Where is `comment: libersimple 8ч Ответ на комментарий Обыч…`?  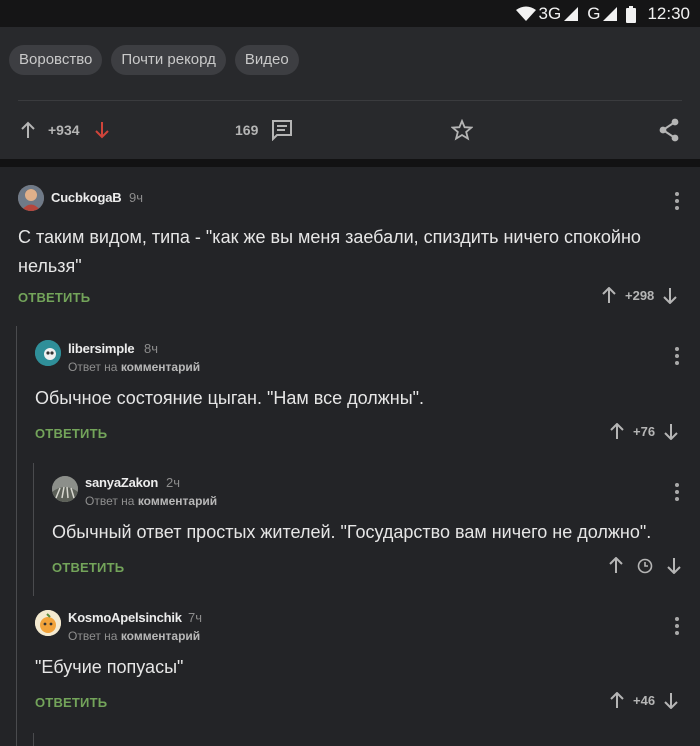 comment: libersimple 8ч Ответ на комментарий Обыч… is located at coordinates (361, 395).